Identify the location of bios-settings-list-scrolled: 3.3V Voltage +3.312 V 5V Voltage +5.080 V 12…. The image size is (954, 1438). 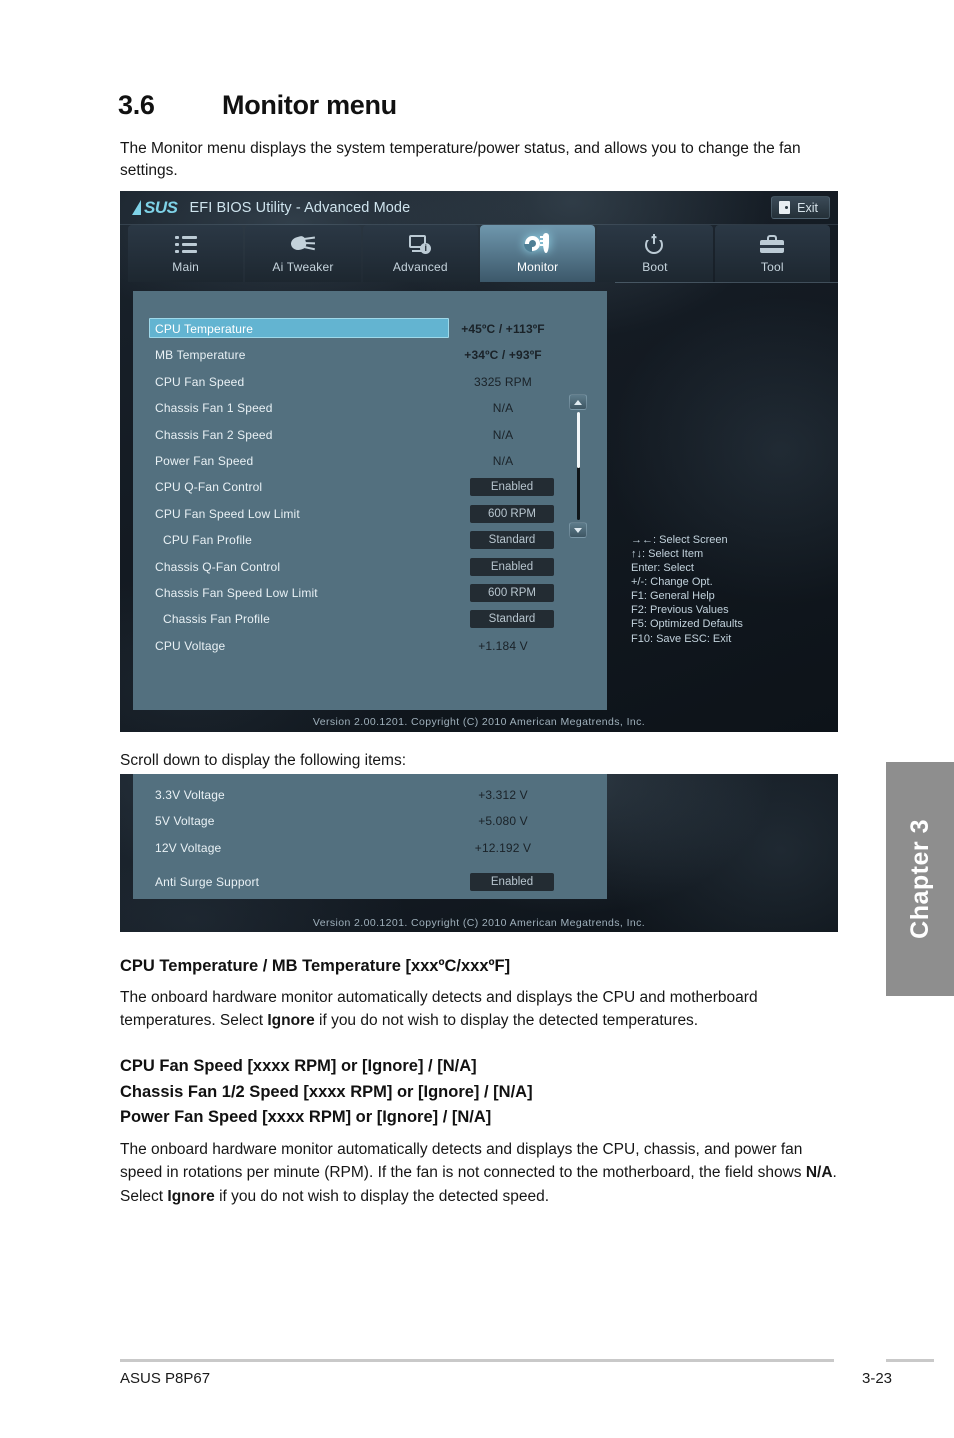
(370, 836).